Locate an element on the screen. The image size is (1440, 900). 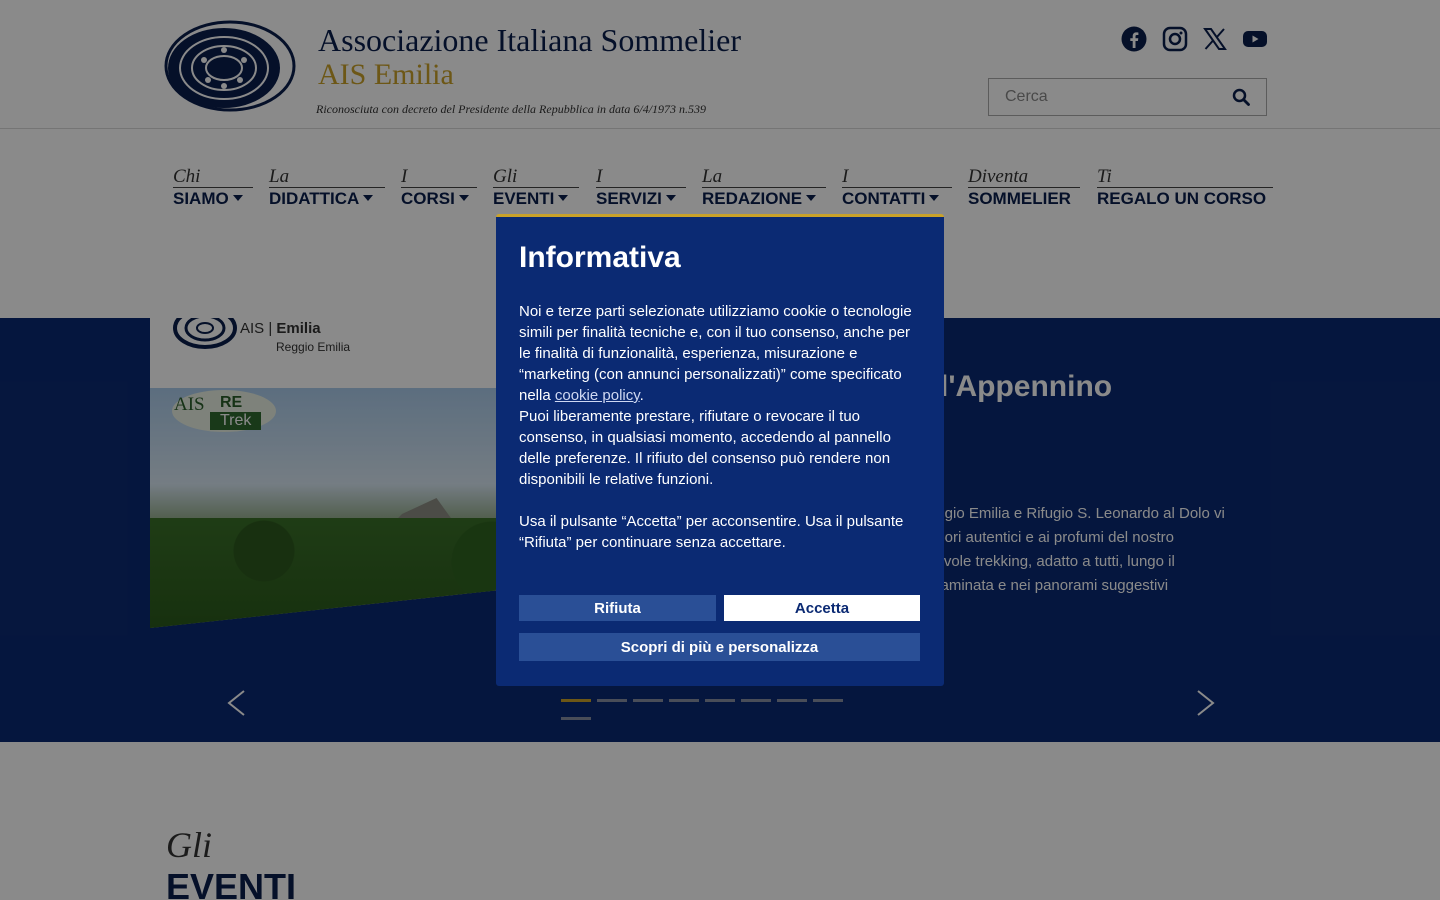
modal-text: . is located at coordinates (641, 395).